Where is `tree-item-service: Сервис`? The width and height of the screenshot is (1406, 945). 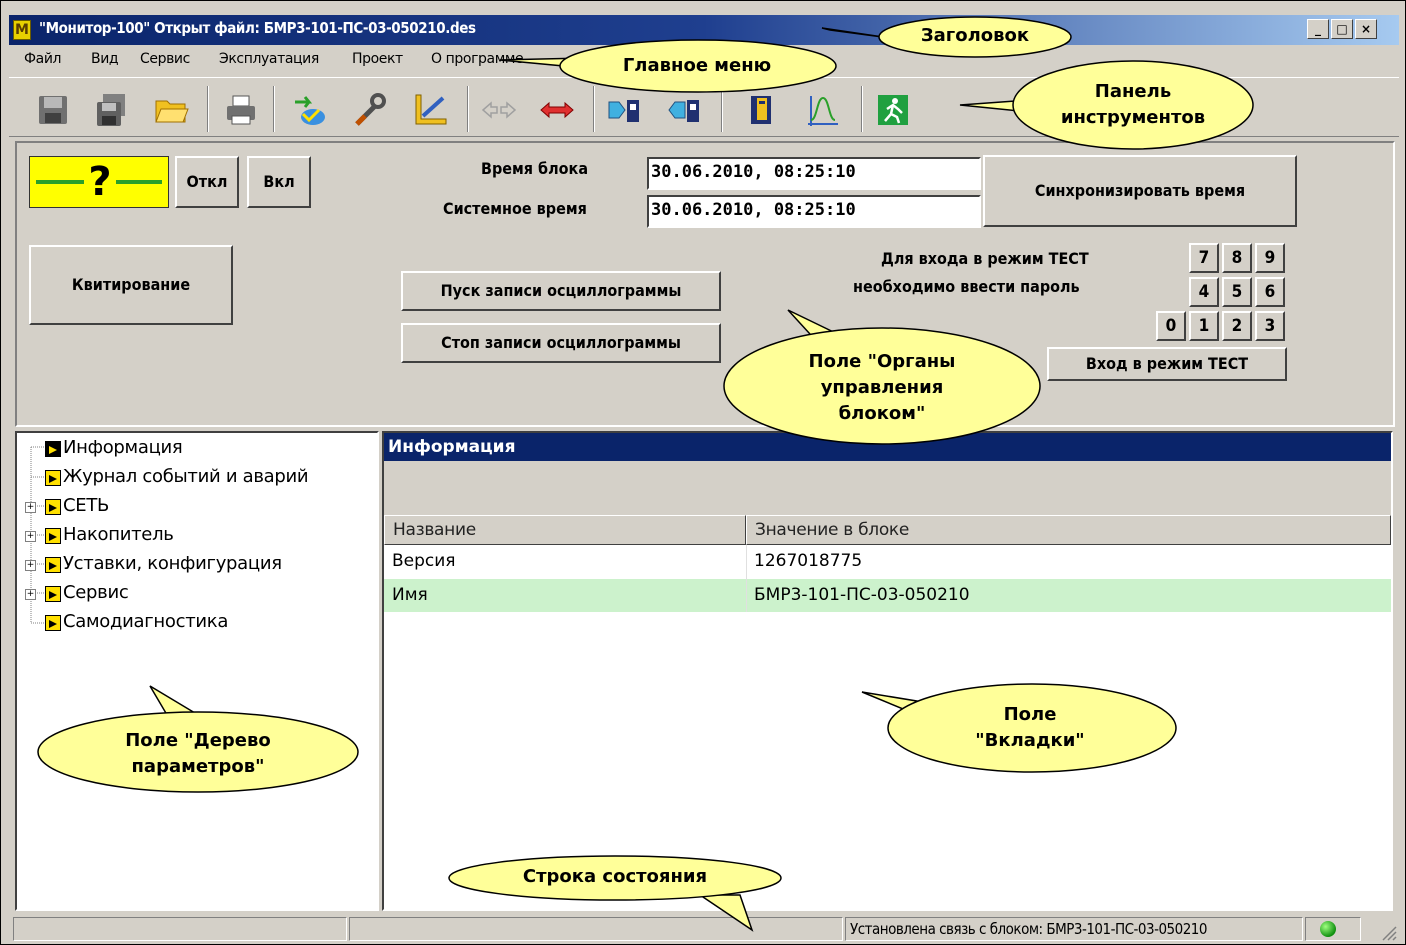
tree-item-service: Сервис is located at coordinates (96, 592).